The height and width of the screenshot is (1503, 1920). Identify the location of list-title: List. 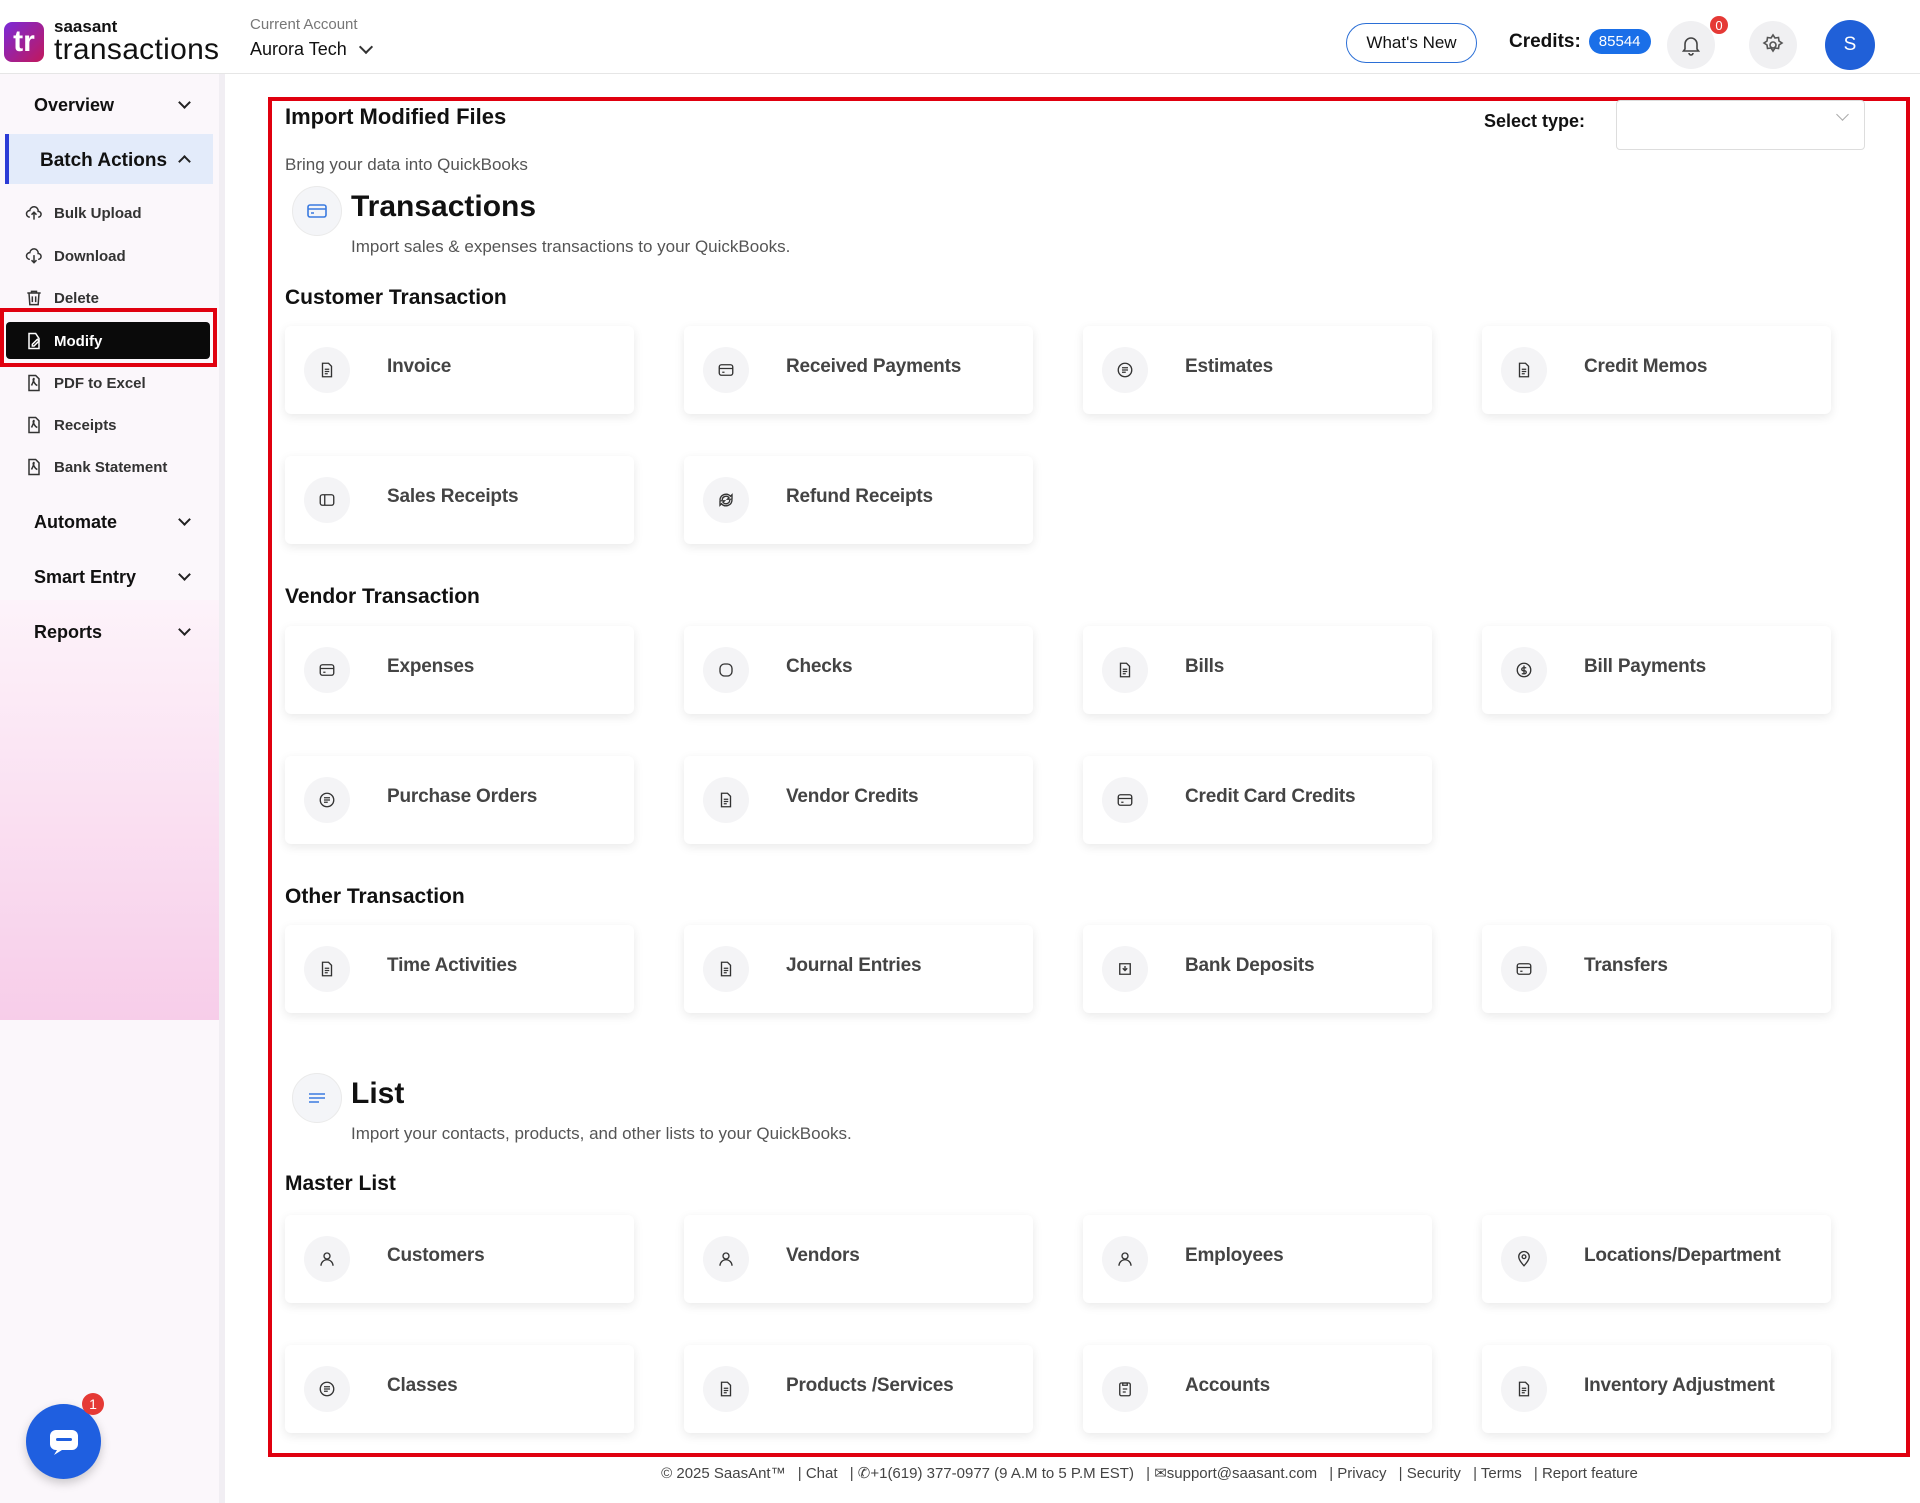
(378, 1093).